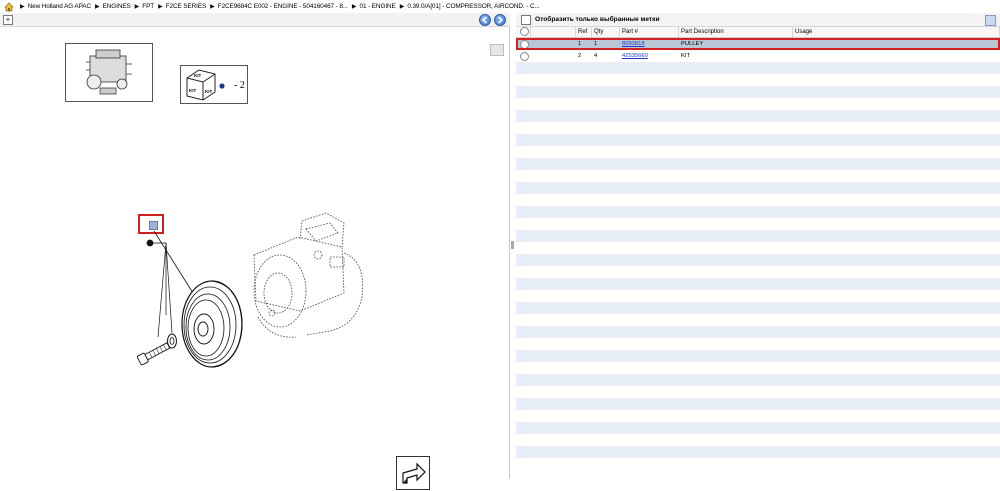 This screenshot has height=491, width=1000. What do you see at coordinates (255, 20) in the screenshot?
I see `drawing-toolbar: +` at bounding box center [255, 20].